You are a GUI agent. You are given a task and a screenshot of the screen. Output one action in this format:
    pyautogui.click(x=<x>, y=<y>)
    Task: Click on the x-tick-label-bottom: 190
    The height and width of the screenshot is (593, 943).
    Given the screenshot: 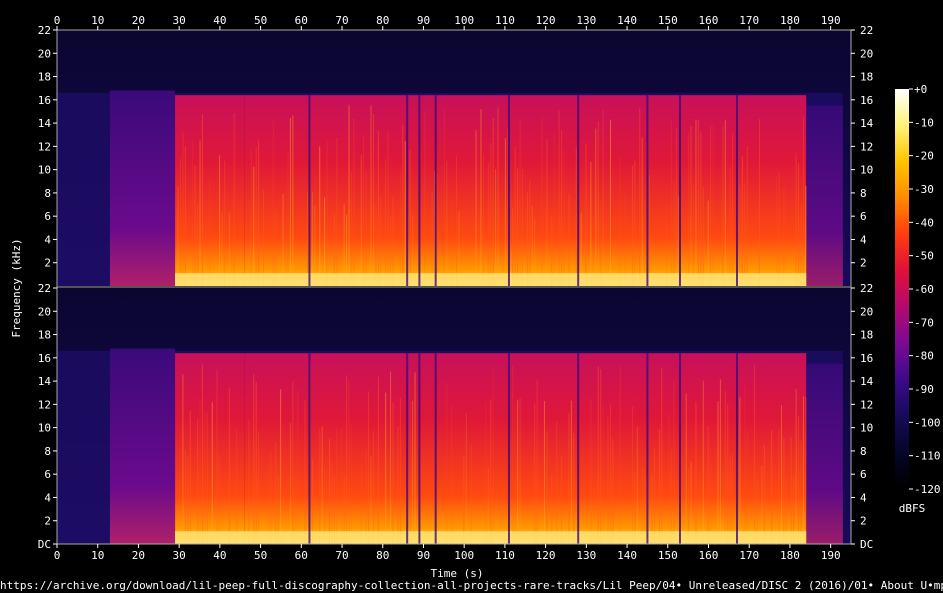 What is the action you would take?
    pyautogui.click(x=831, y=555)
    